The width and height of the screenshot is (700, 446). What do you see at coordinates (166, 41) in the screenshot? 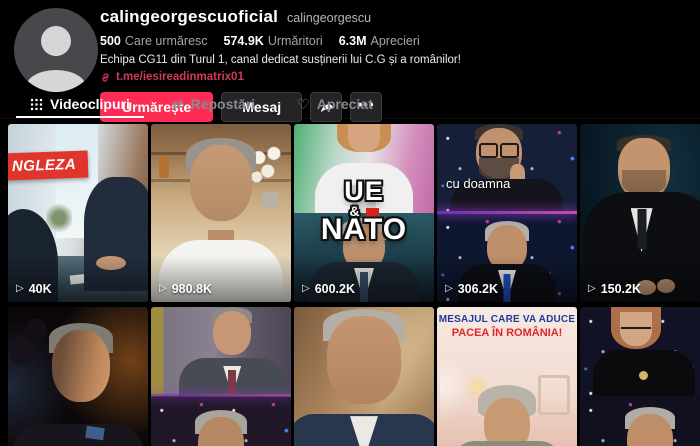
I see `following-label: Care urmăresc` at bounding box center [166, 41].